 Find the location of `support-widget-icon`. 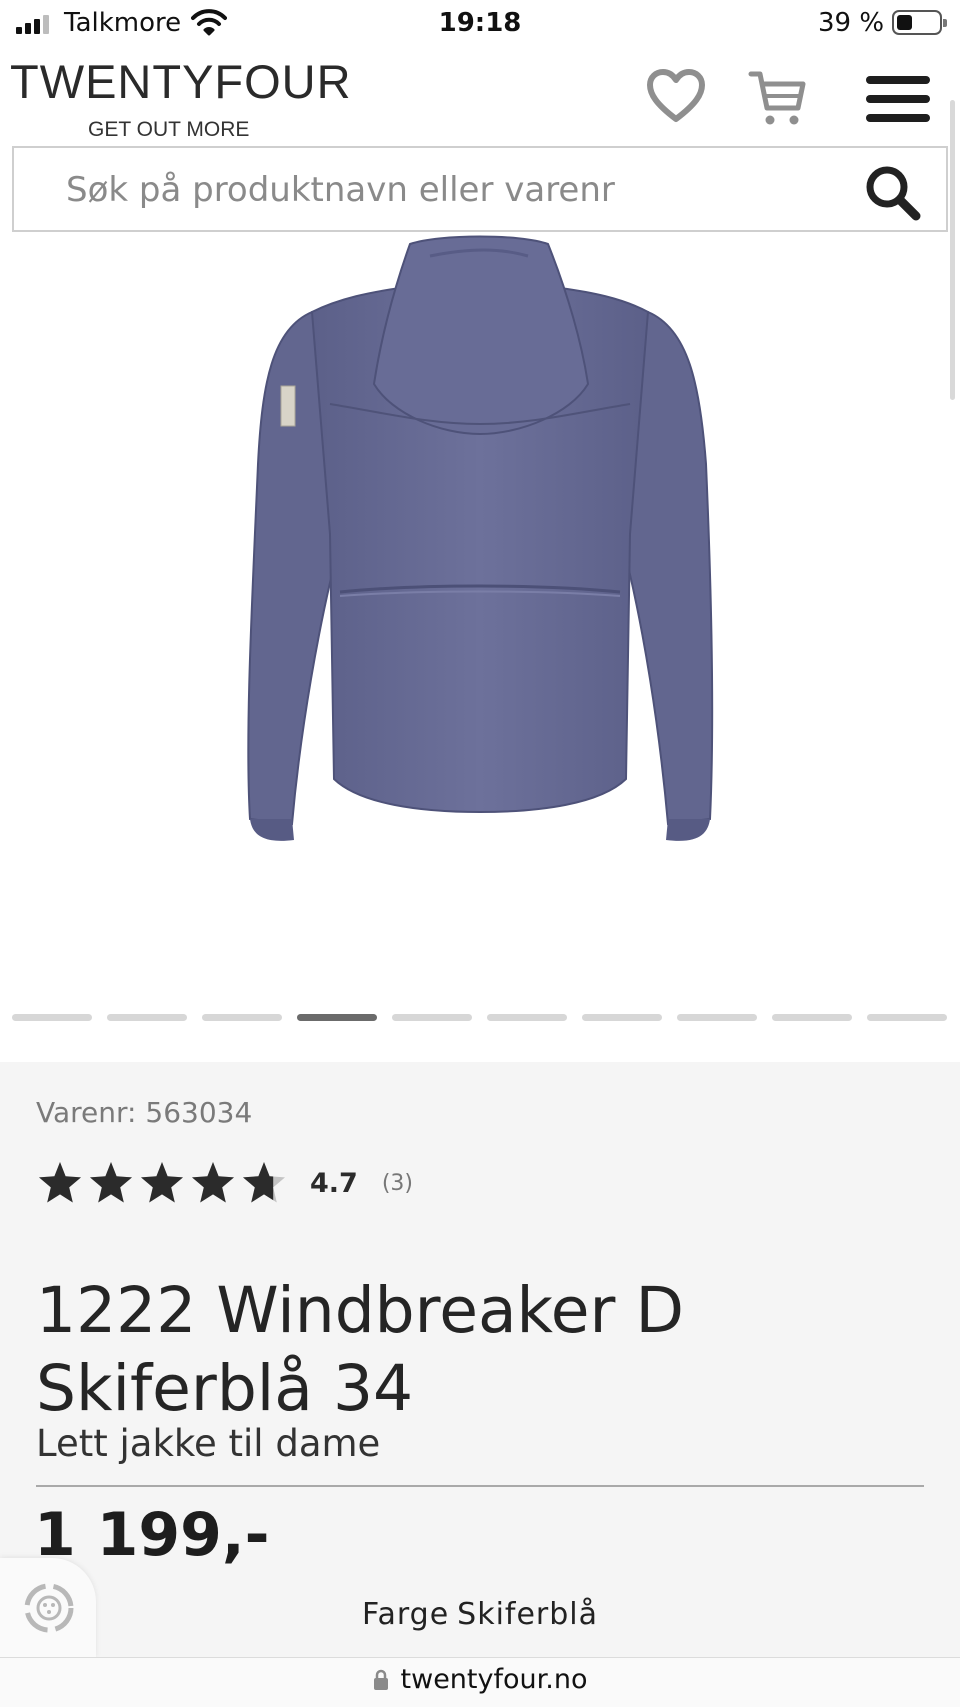

support-widget-icon is located at coordinates (49, 1608).